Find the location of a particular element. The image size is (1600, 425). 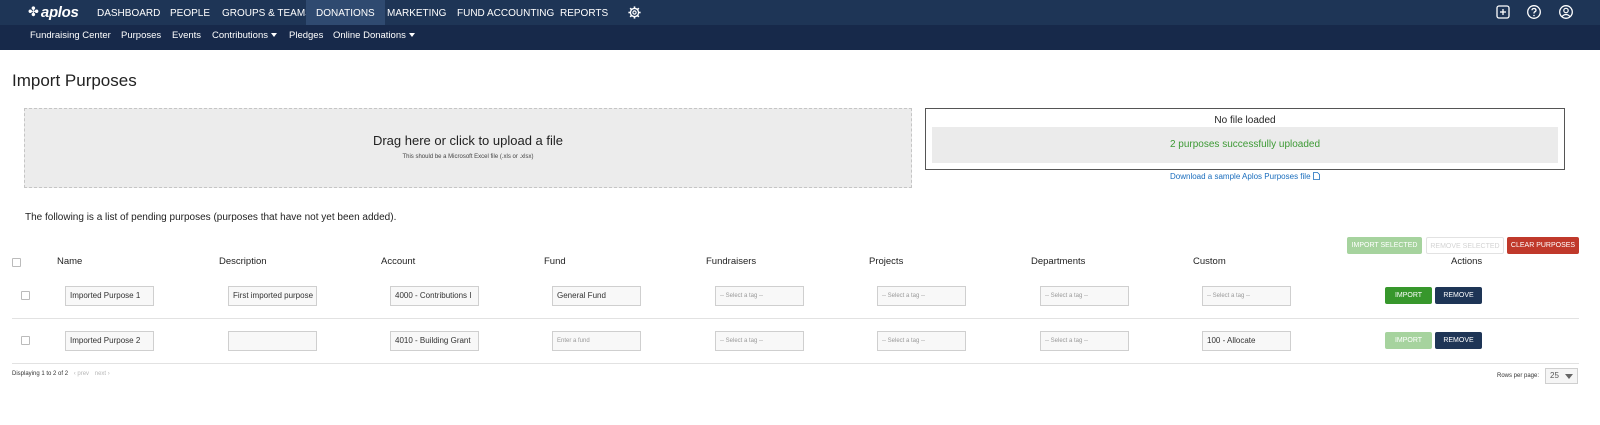

gear-icon is located at coordinates (634, 12).